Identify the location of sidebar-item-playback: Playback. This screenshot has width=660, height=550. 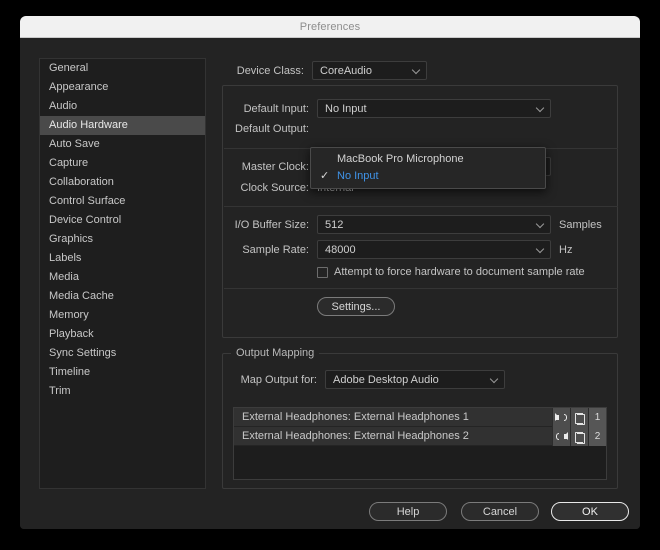
(122, 334).